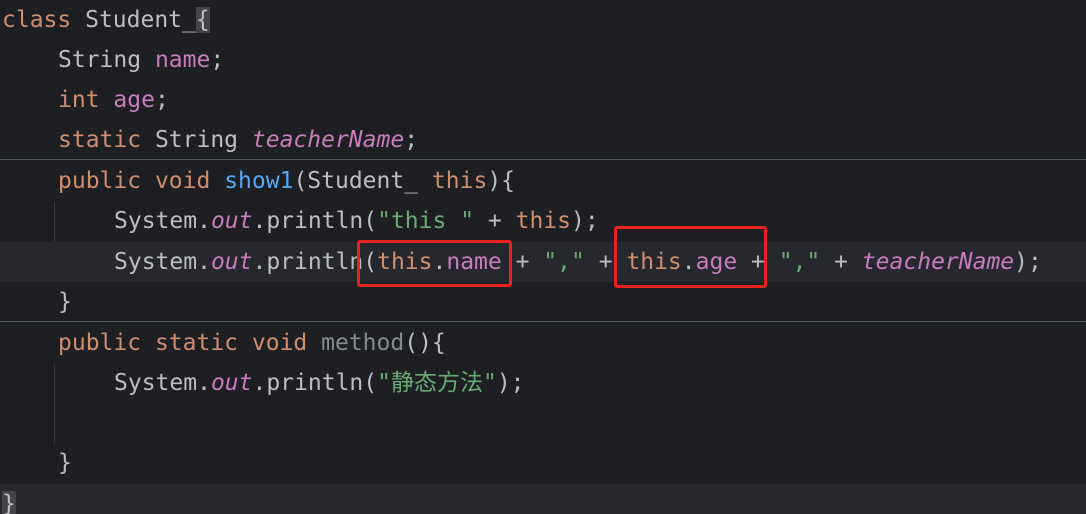 This screenshot has width=1086, height=514. I want to click on string-literal: "静态方法", so click(437, 383).